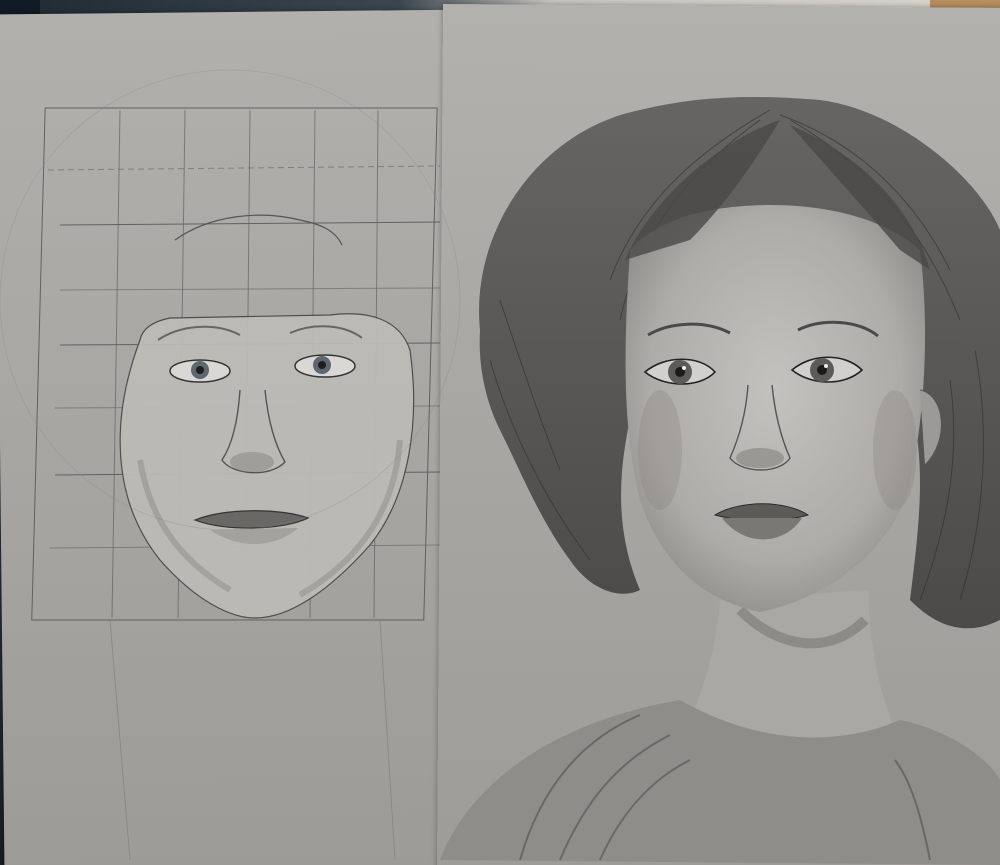 The image size is (1000, 865). Describe the element at coordinates (720, 782) in the screenshot. I see `garment` at that location.